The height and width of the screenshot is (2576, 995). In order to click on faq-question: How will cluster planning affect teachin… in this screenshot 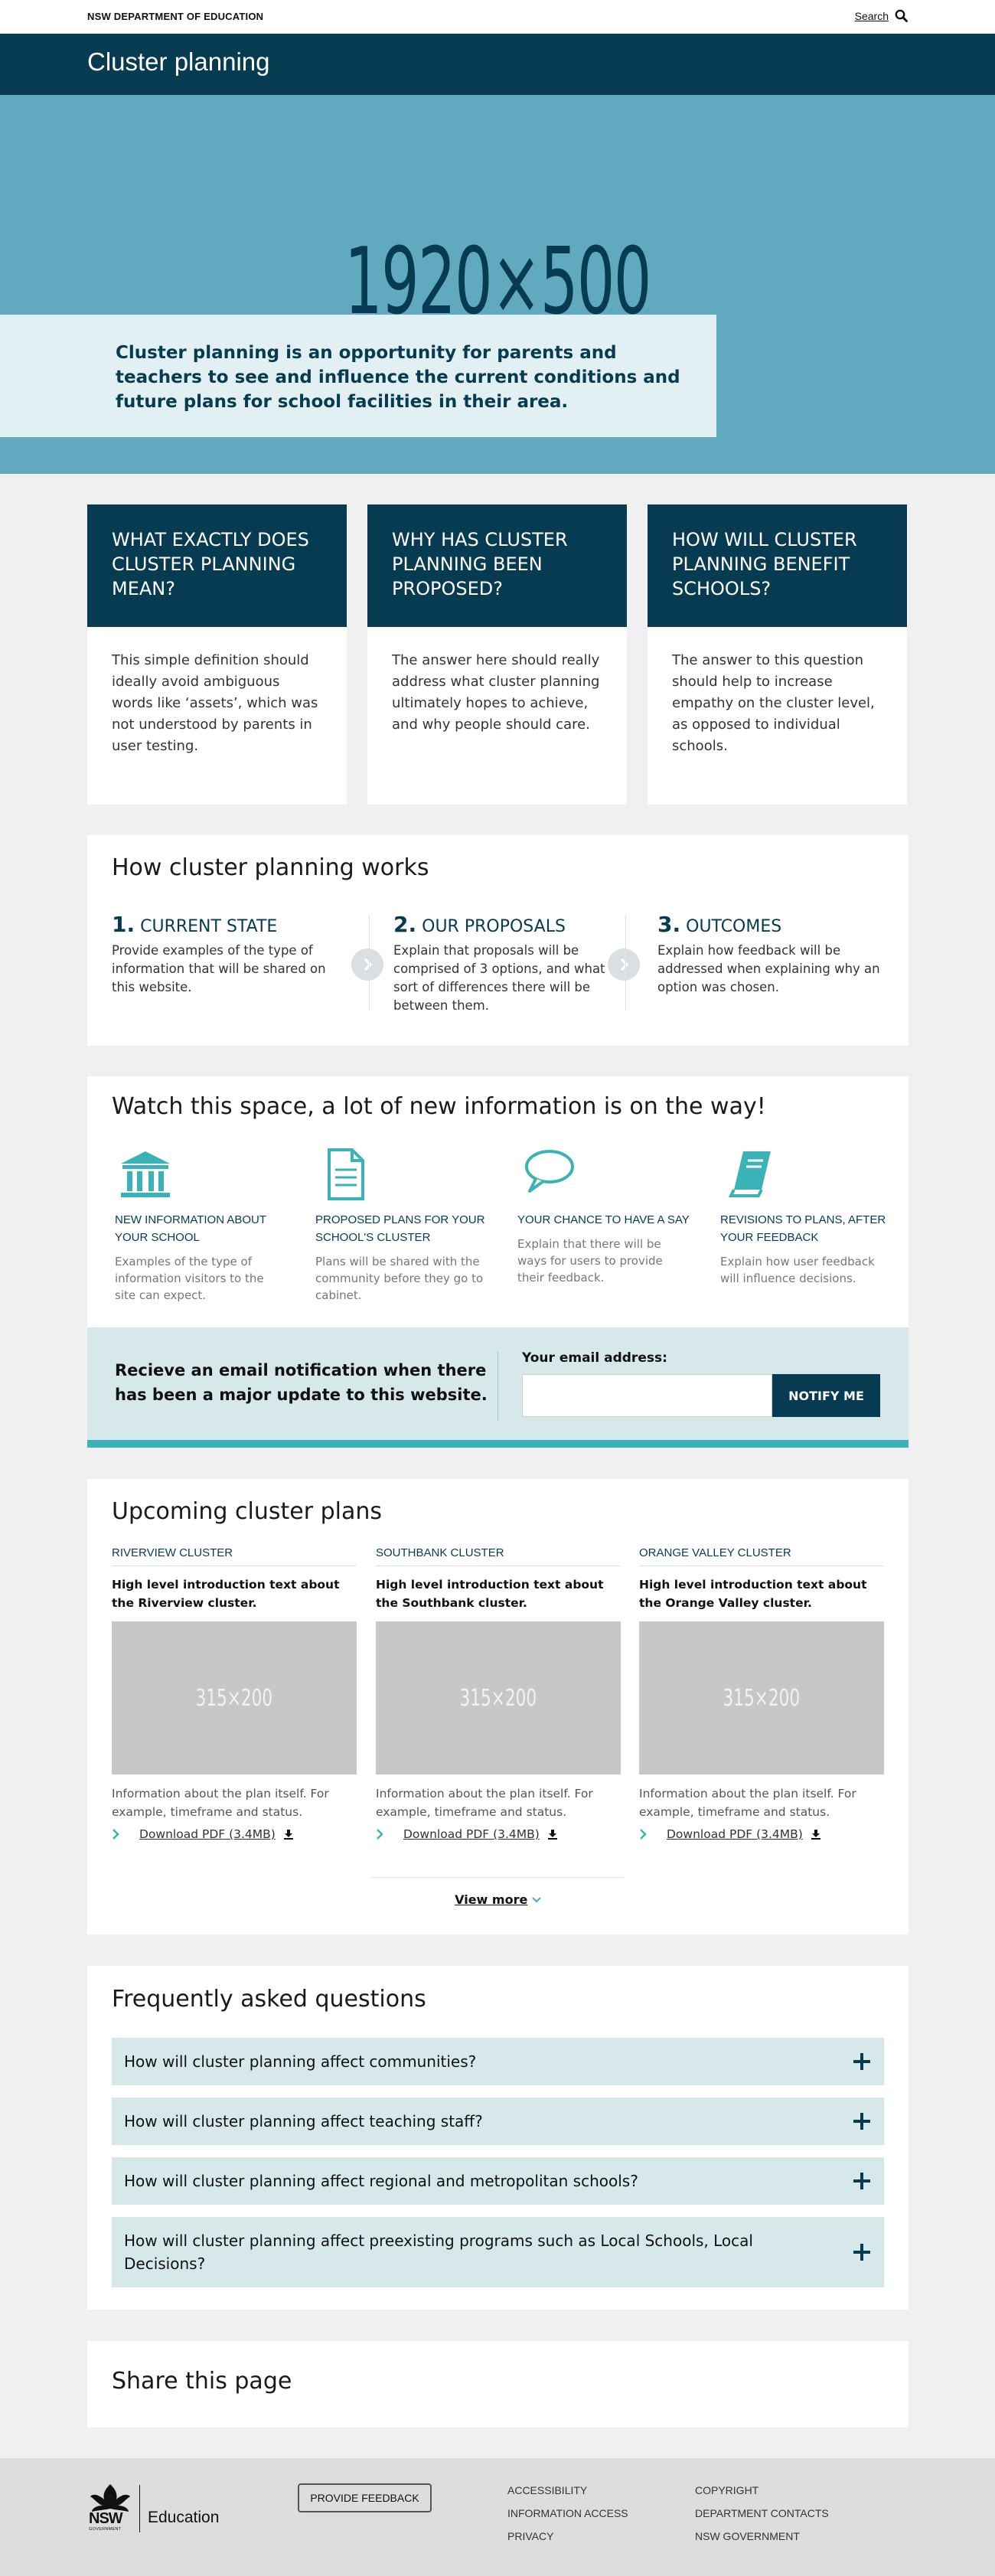, I will do `click(303, 2121)`.